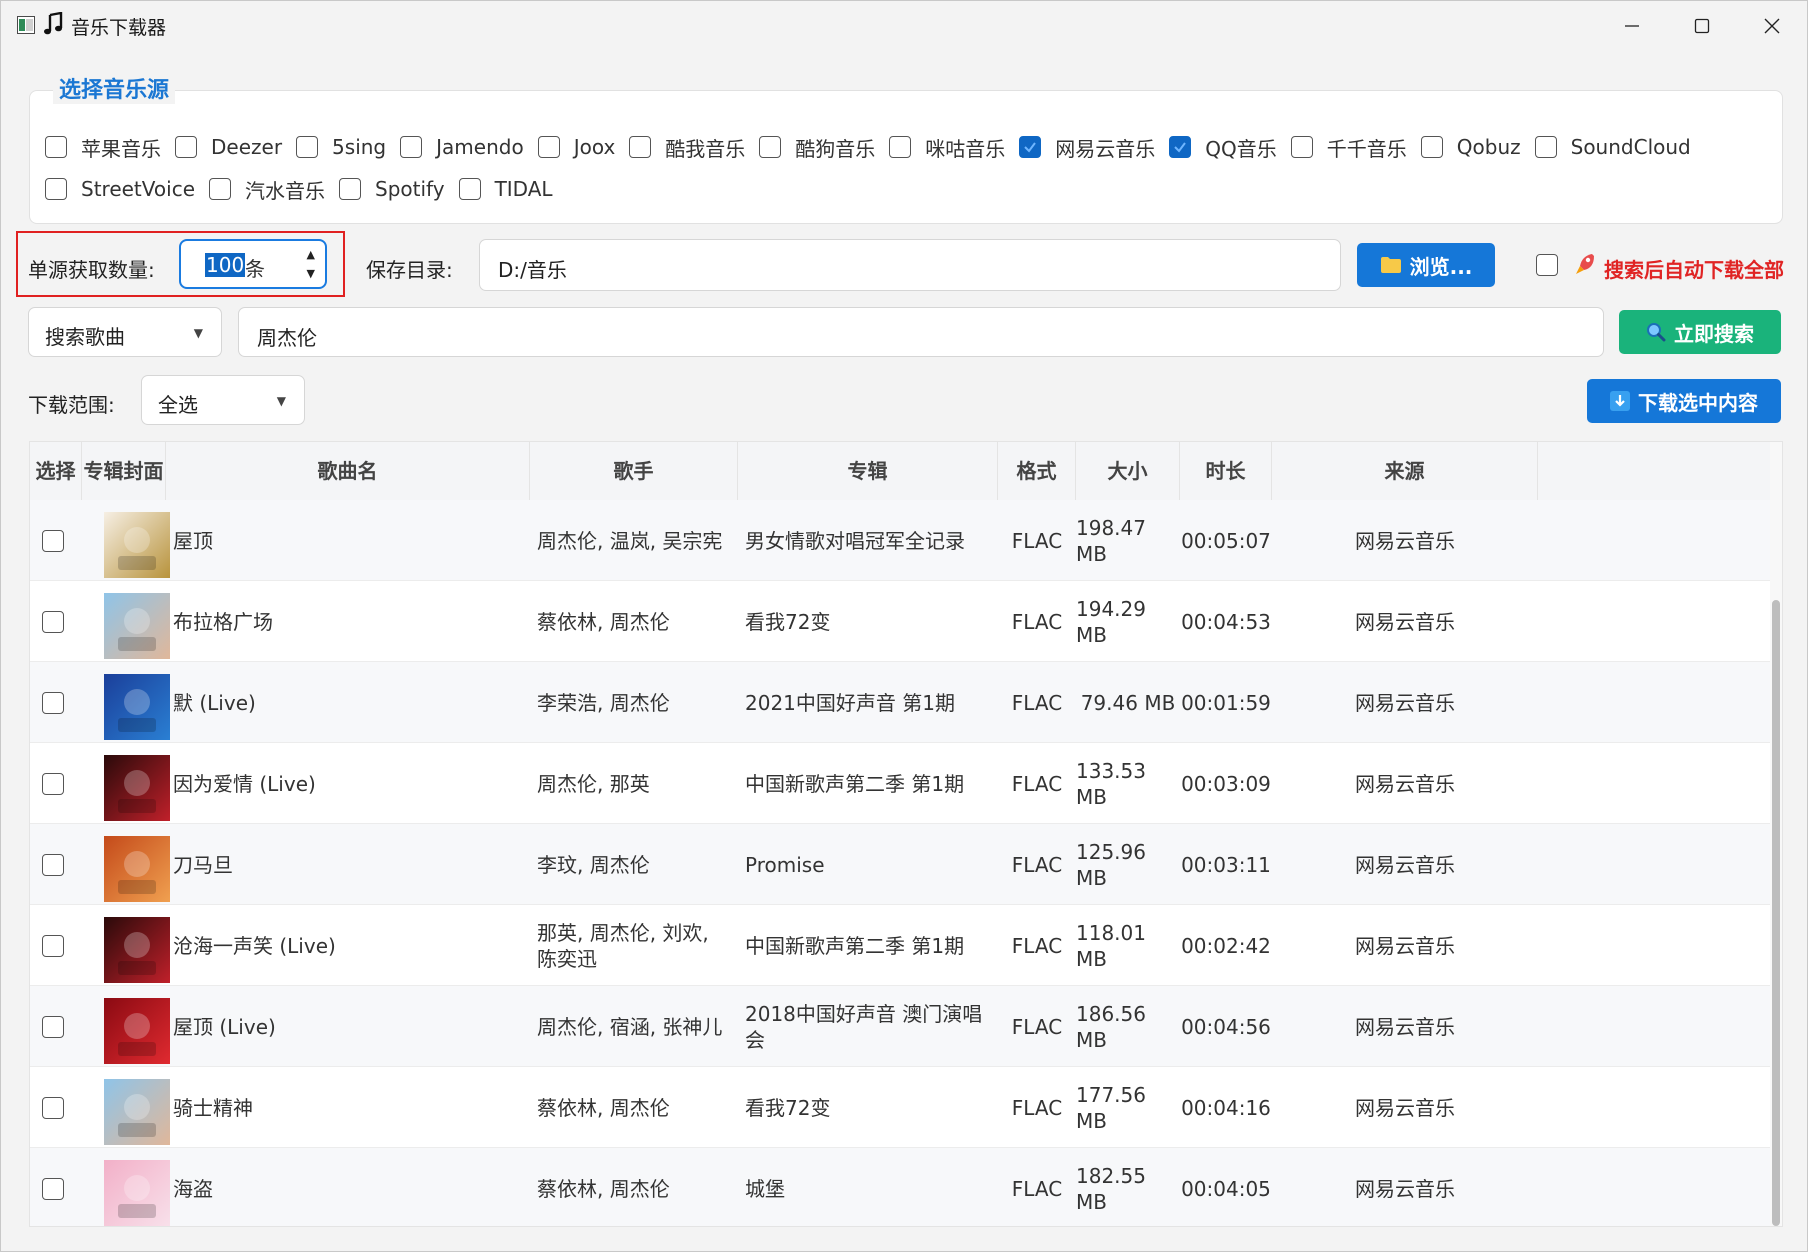 The width and height of the screenshot is (1808, 1252). Describe the element at coordinates (1700, 332) in the screenshot. I see `search-button: 立即搜索` at that location.